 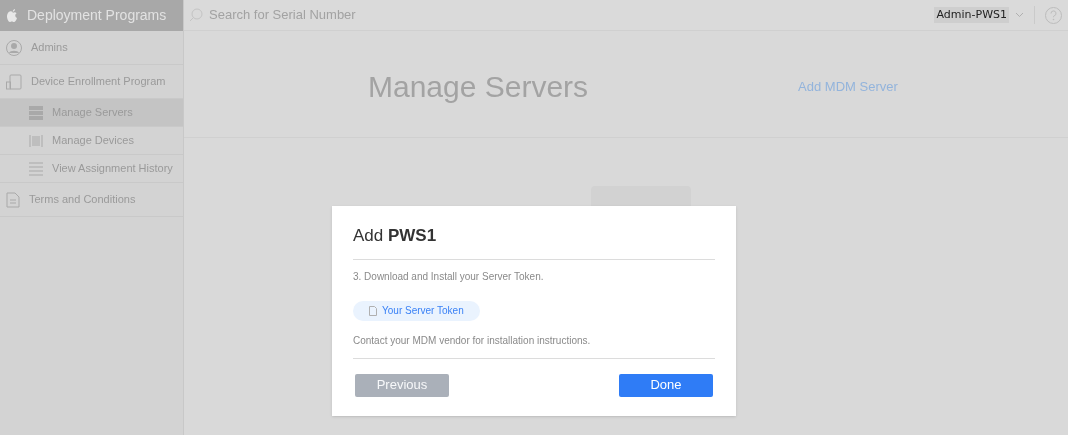 What do you see at coordinates (97, 15) in the screenshot?
I see `sidebar-title: Deployment Programs` at bounding box center [97, 15].